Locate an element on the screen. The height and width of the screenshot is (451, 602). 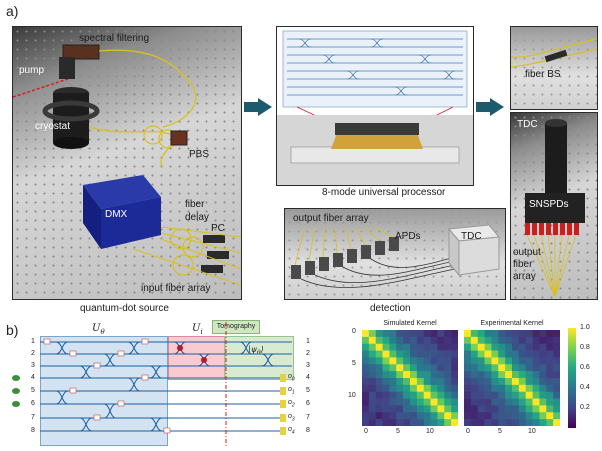
sim-y-tick-5: 5 is located at coordinates (354, 363).